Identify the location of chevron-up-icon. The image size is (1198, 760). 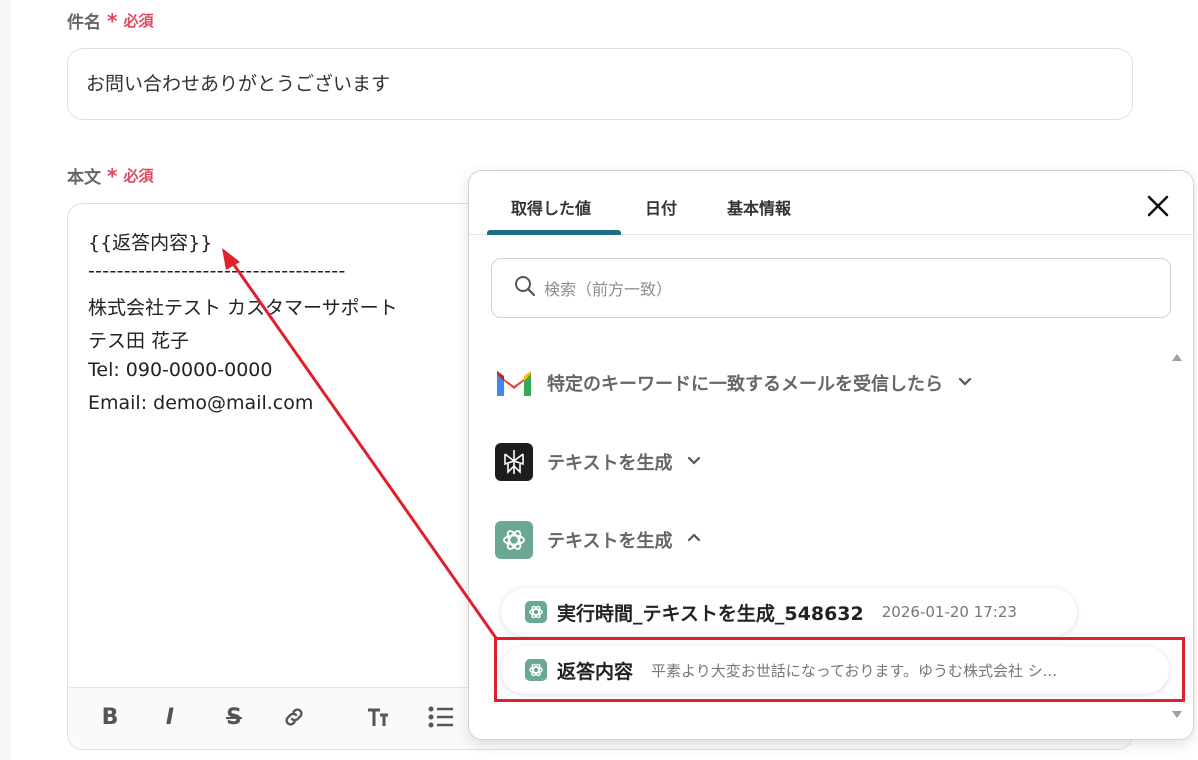
(694, 540).